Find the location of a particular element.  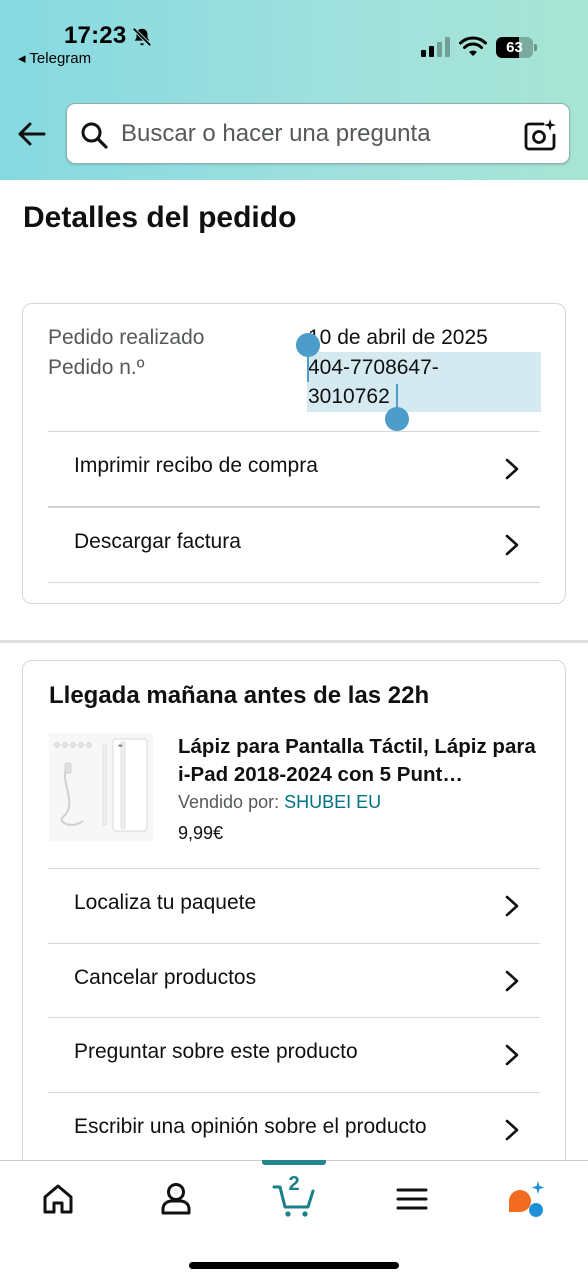

account-icon is located at coordinates (176, 1199).